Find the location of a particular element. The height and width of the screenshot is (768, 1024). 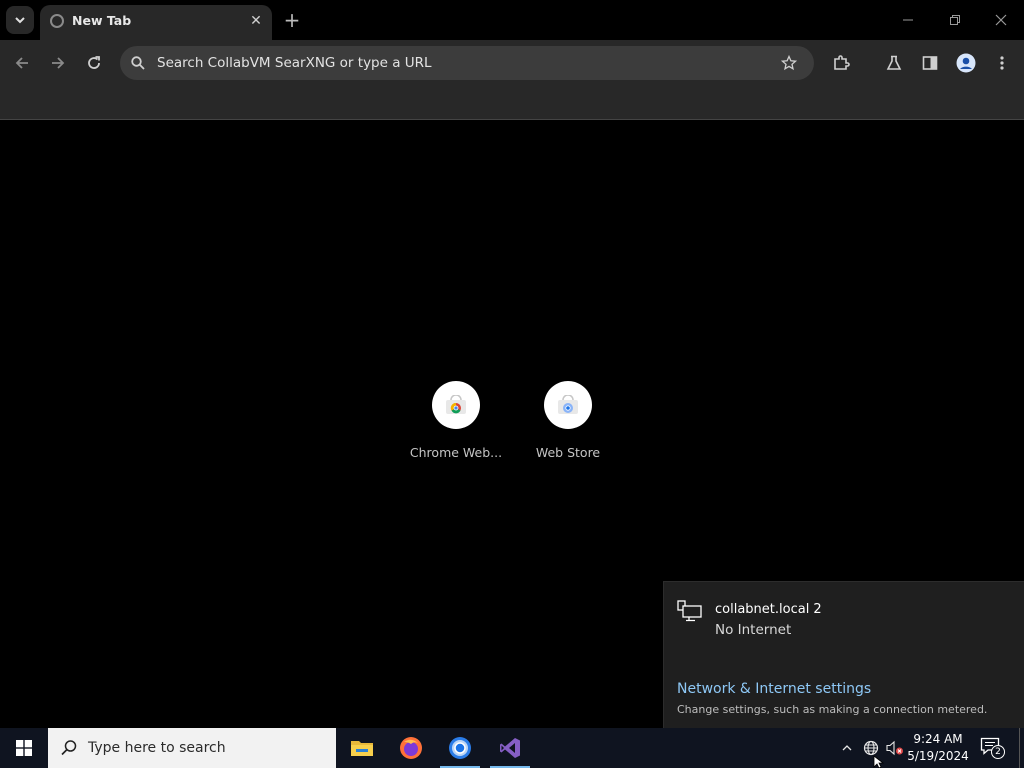

shortcut-web-store: Web Store is located at coordinates (568, 425).